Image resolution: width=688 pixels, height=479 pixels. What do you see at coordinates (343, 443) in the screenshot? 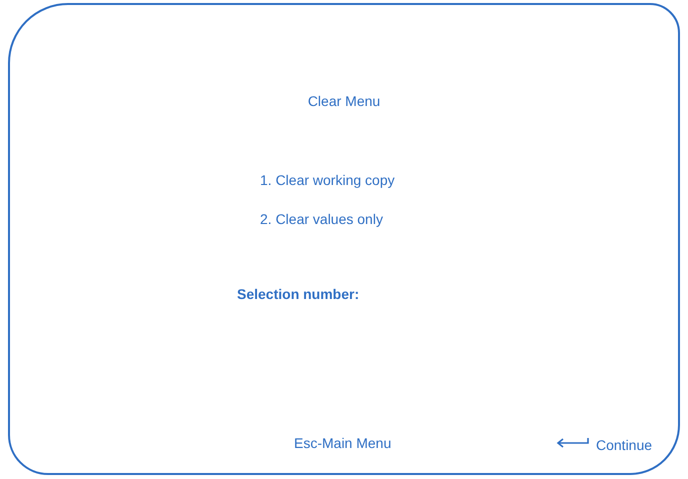
I see `escape-hint: Esc-Main Menu` at bounding box center [343, 443].